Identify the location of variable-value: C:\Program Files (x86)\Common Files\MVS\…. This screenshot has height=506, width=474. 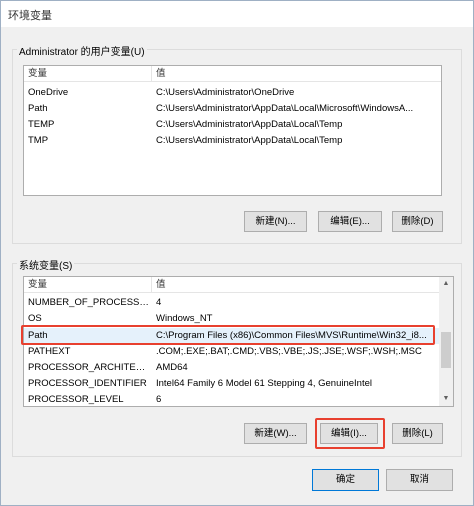
(291, 335).